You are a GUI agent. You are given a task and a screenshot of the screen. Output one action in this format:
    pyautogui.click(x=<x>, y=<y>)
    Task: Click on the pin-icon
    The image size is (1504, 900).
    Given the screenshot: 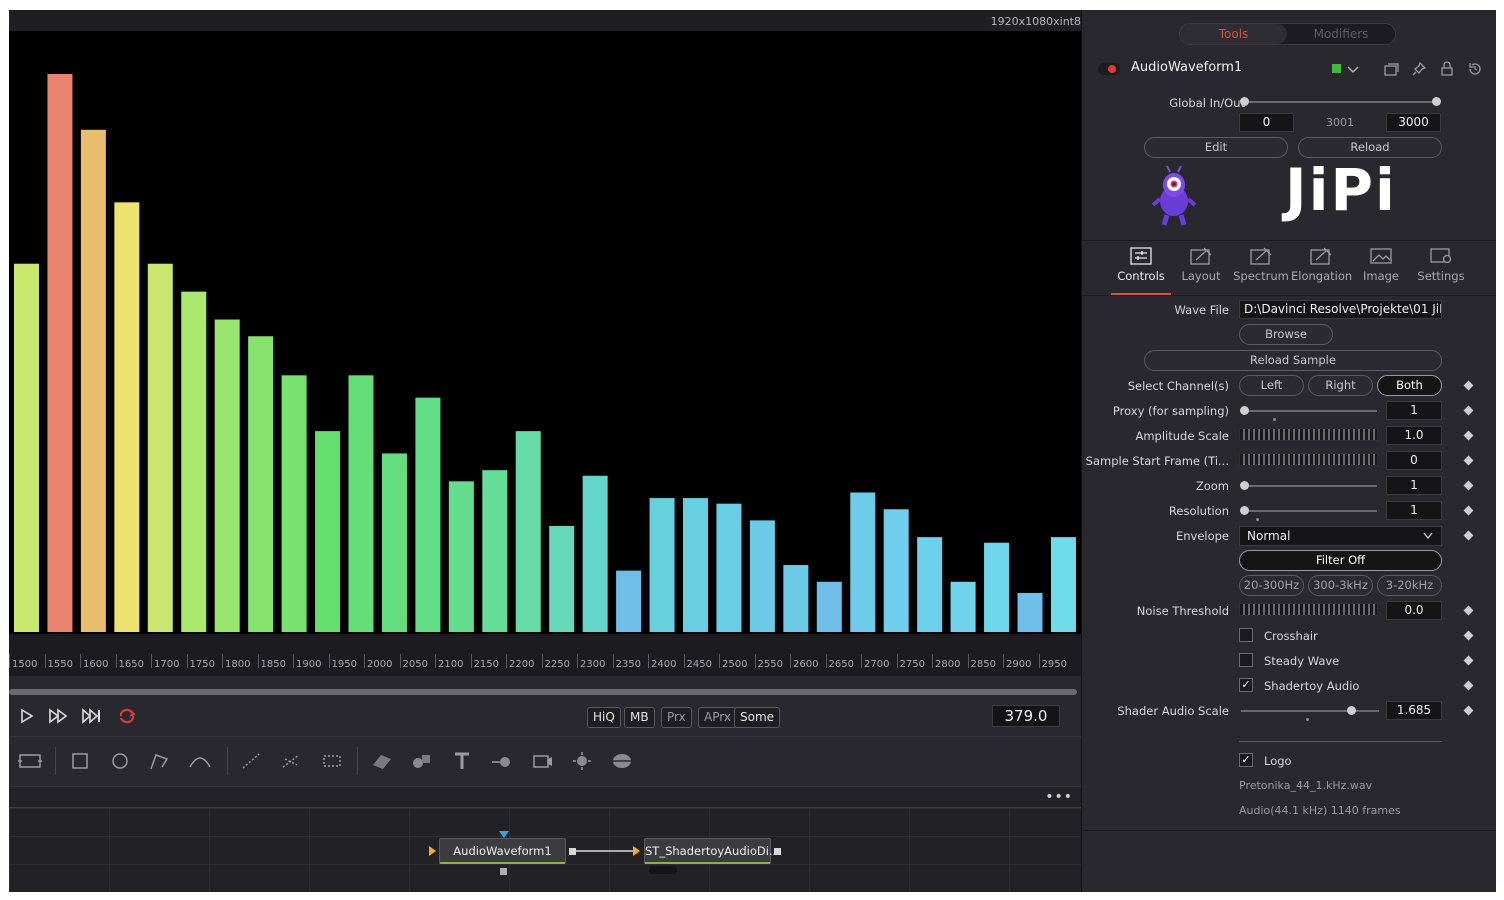 What is the action you would take?
    pyautogui.click(x=1419, y=69)
    